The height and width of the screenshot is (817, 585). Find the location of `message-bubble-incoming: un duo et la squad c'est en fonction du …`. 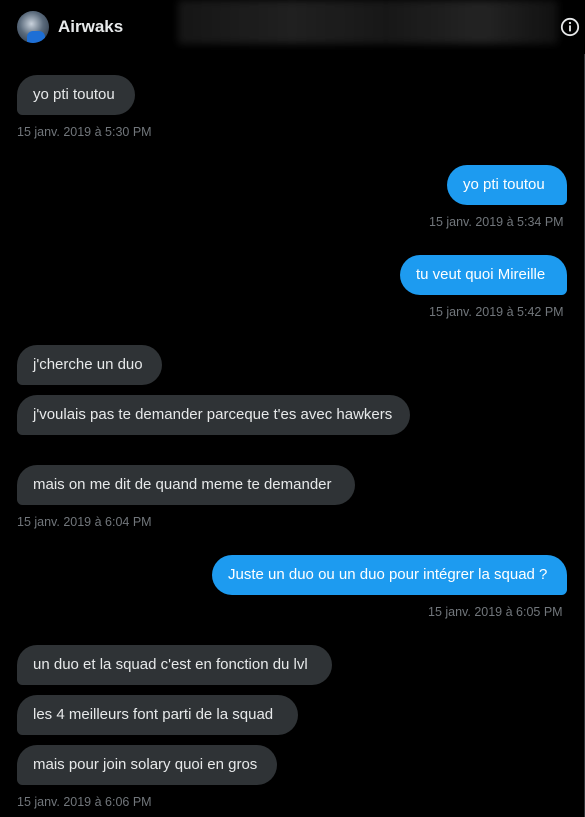

message-bubble-incoming: un duo et la squad c'est en fonction du … is located at coordinates (174, 665).